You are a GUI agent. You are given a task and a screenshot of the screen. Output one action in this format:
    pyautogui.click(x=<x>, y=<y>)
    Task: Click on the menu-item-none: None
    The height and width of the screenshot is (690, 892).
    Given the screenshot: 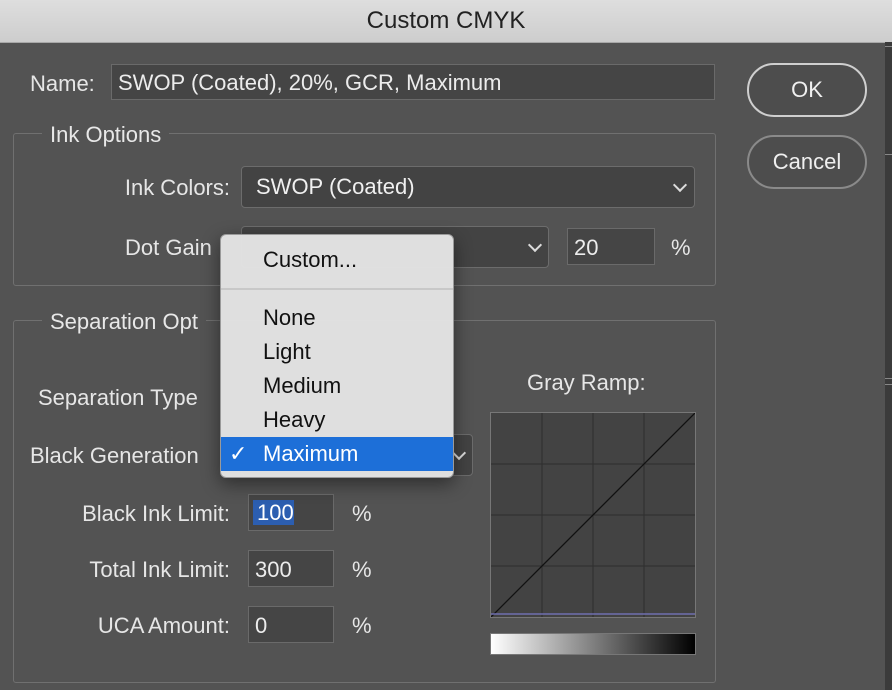 What is the action you would take?
    pyautogui.click(x=337, y=318)
    